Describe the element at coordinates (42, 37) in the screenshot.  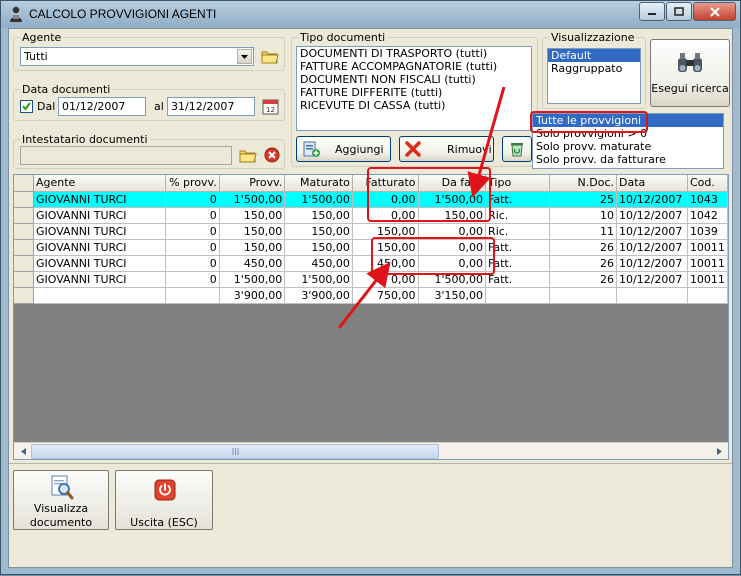
I see `agente-label: Agente` at that location.